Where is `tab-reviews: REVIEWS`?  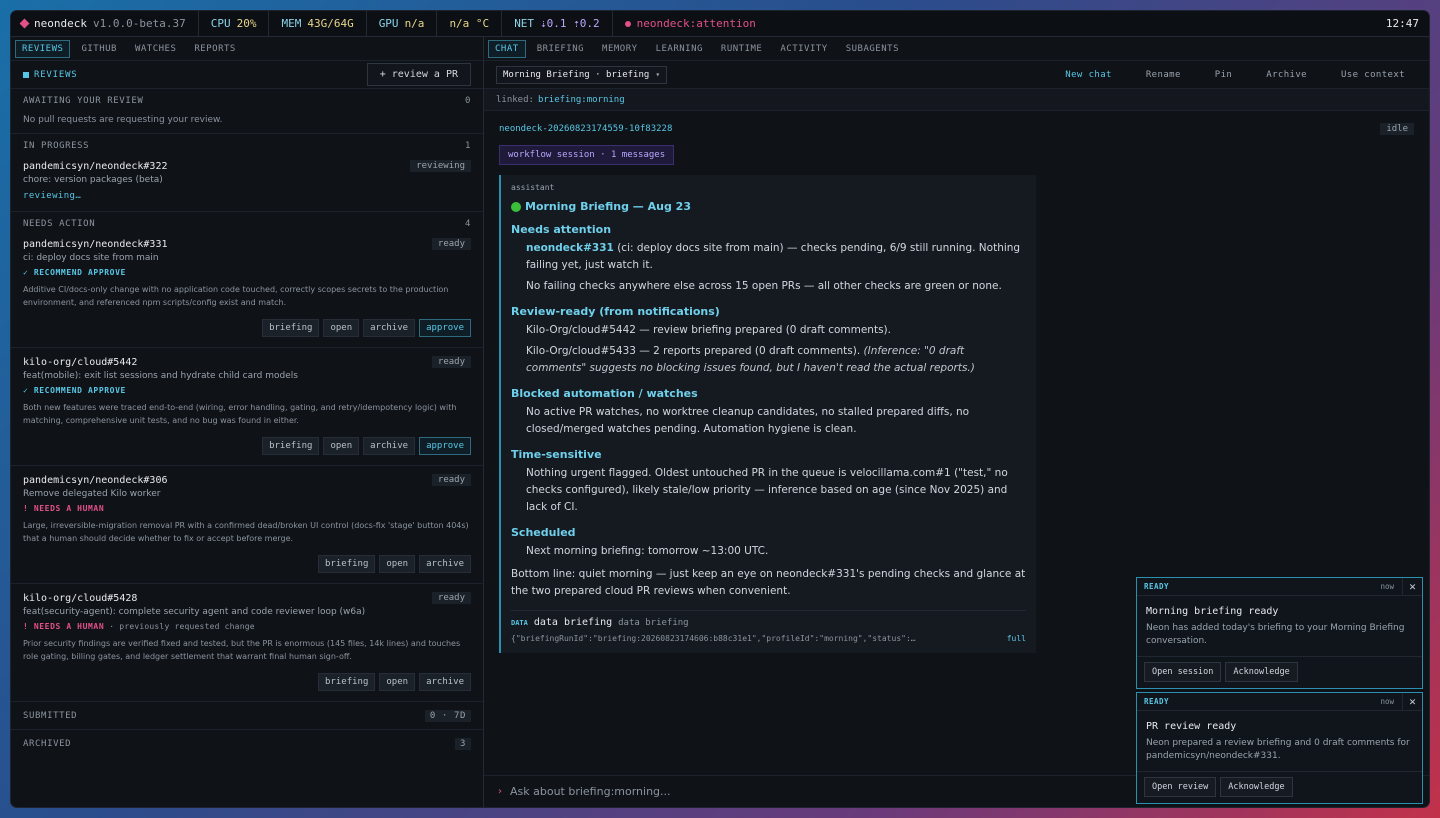
tab-reviews: REVIEWS is located at coordinates (43, 48).